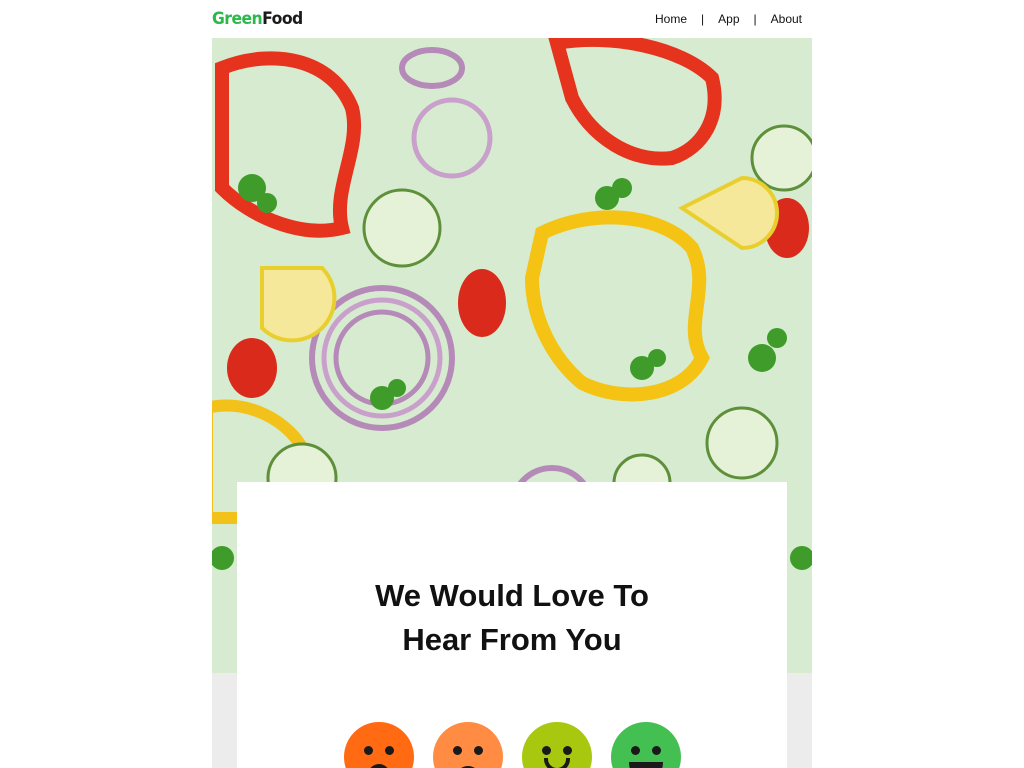  Describe the element at coordinates (468, 745) in the screenshot. I see `unhappy-face-icon` at that location.